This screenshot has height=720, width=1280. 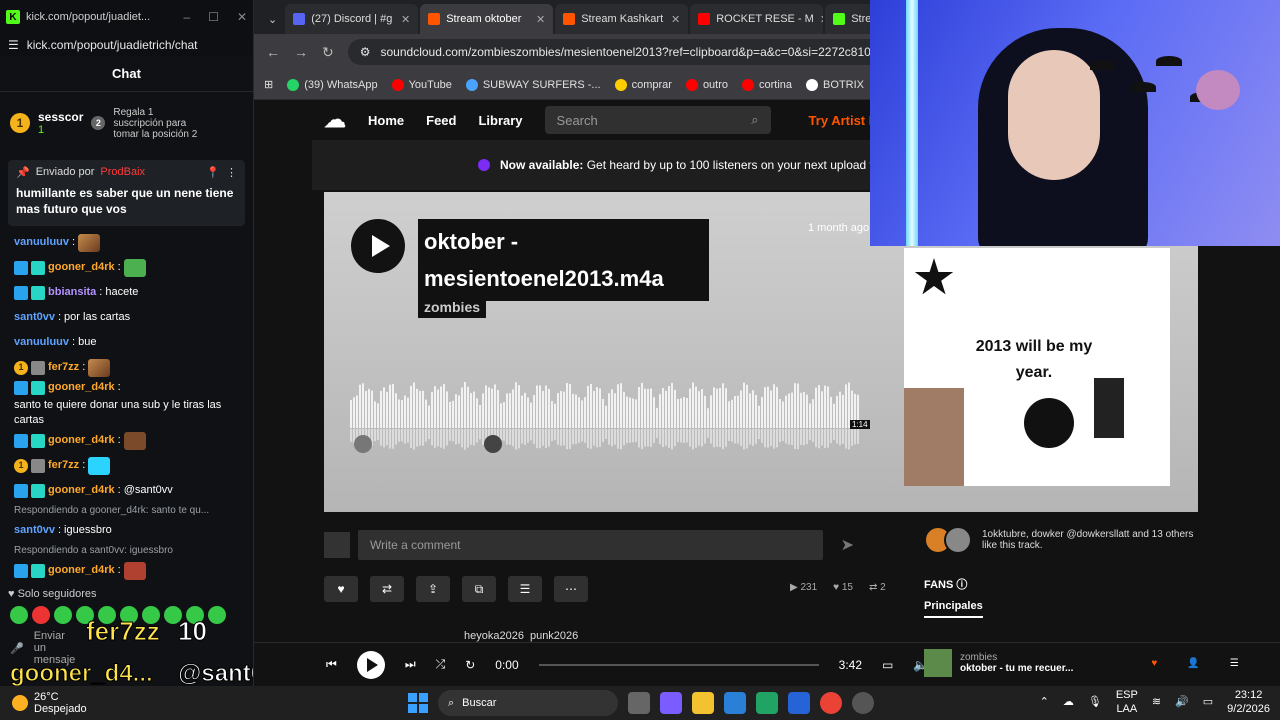 What do you see at coordinates (242, 17) in the screenshot?
I see `close-icon: ✕` at bounding box center [242, 17].